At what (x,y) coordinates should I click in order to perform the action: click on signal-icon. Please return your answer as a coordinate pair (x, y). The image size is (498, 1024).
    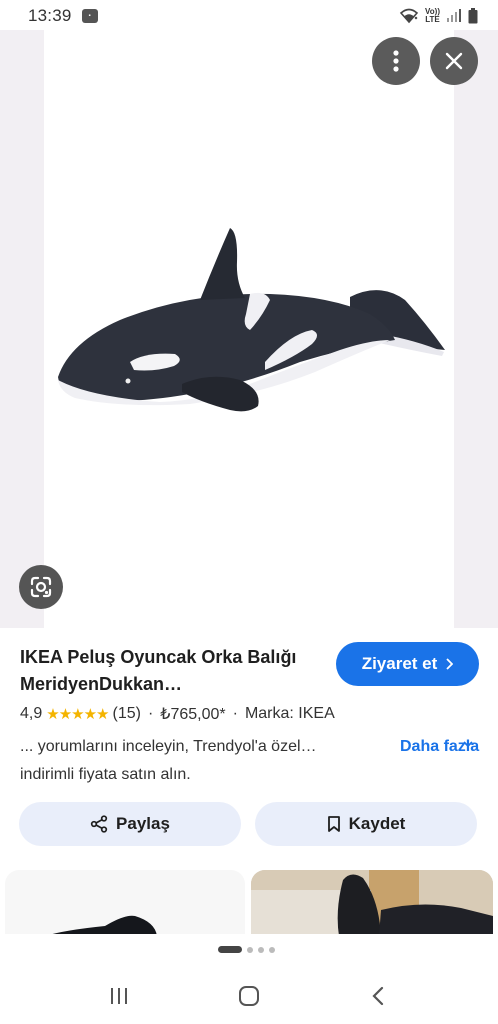
    Looking at the image, I should click on (454, 15).